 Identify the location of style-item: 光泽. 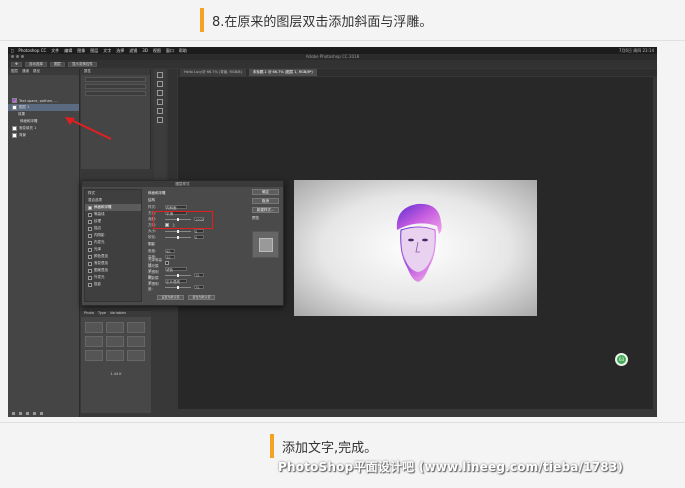
(113, 249).